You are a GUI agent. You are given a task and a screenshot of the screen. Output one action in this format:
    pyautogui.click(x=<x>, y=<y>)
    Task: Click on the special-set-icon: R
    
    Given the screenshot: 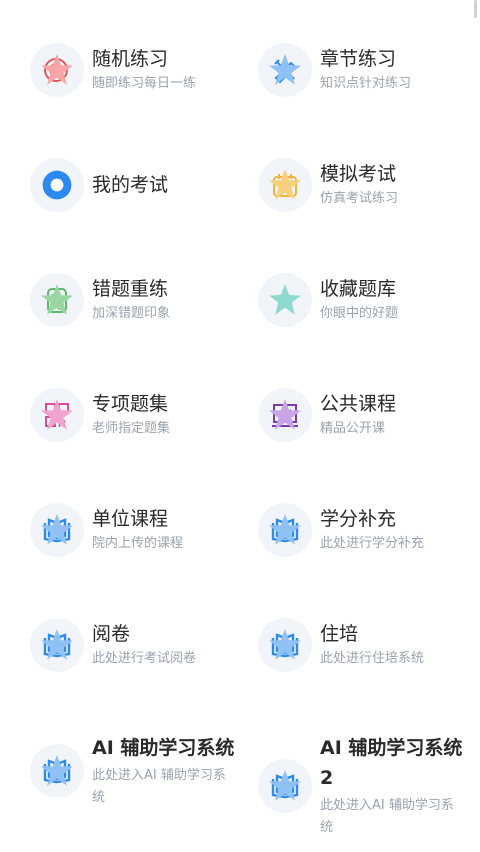 What is the action you would take?
    pyautogui.click(x=57, y=415)
    